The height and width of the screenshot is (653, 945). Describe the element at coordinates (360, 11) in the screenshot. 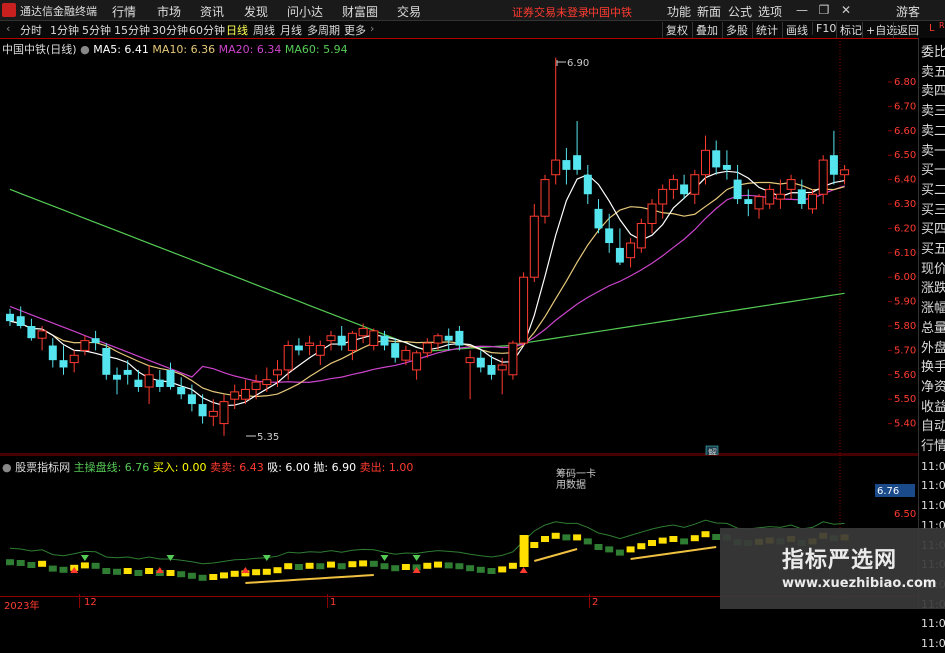

I see `menu-wealth: 财富圈` at that location.